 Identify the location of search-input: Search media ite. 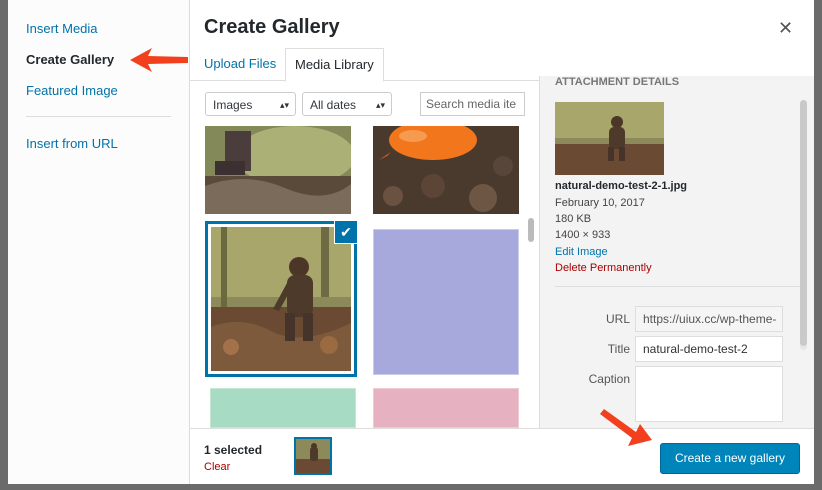
(472, 104).